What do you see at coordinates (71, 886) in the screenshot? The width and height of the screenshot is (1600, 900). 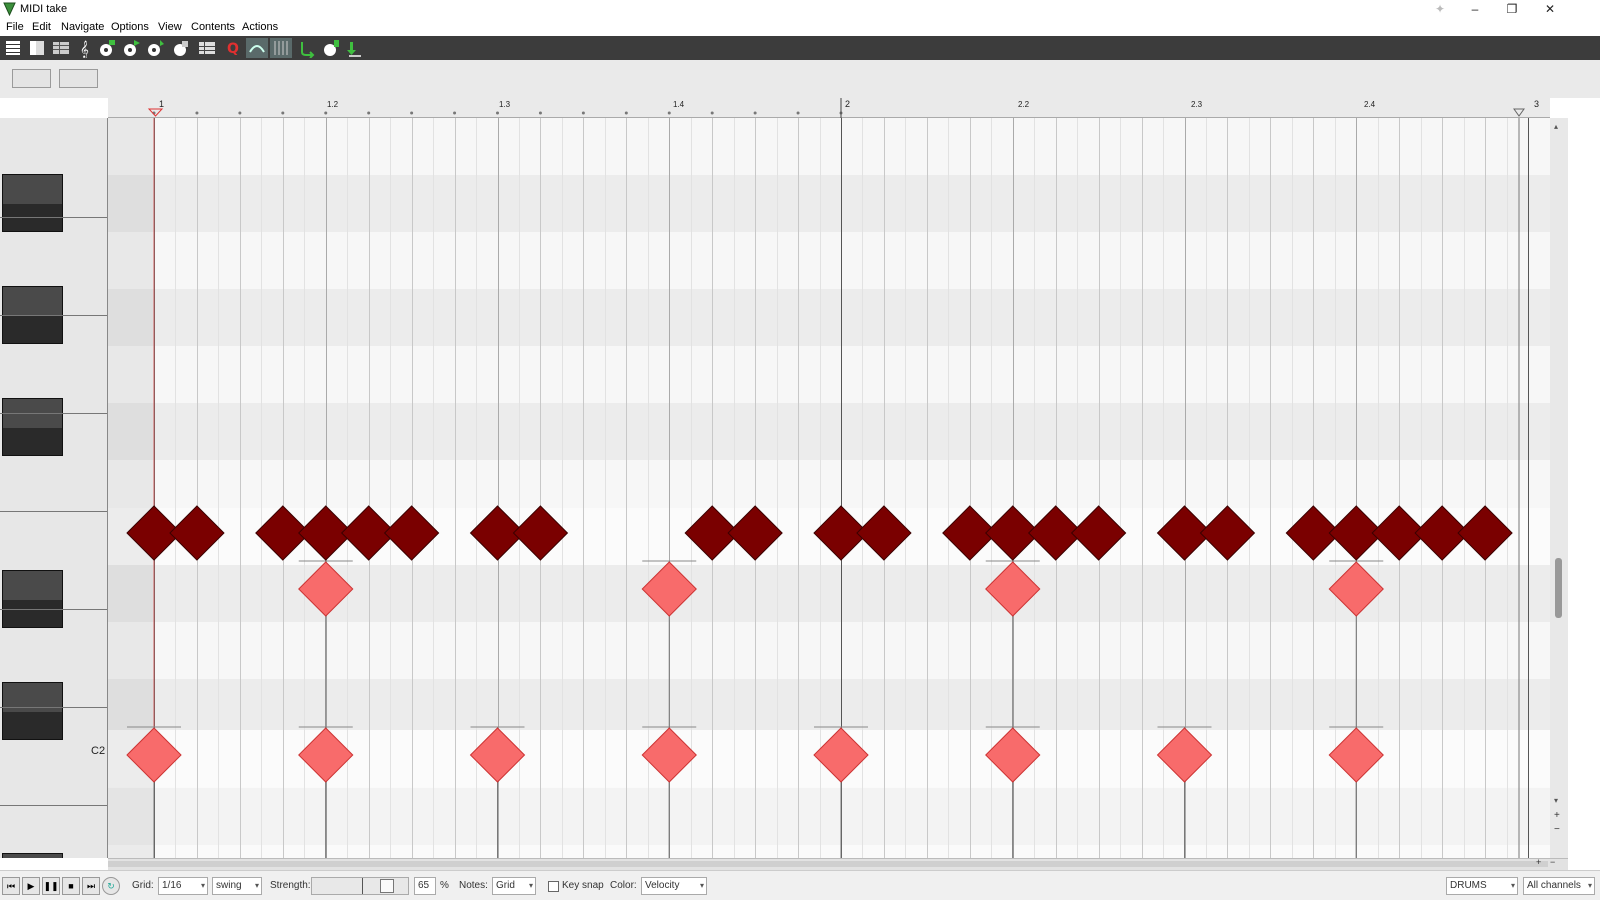 I see `stop-icon: ■` at bounding box center [71, 886].